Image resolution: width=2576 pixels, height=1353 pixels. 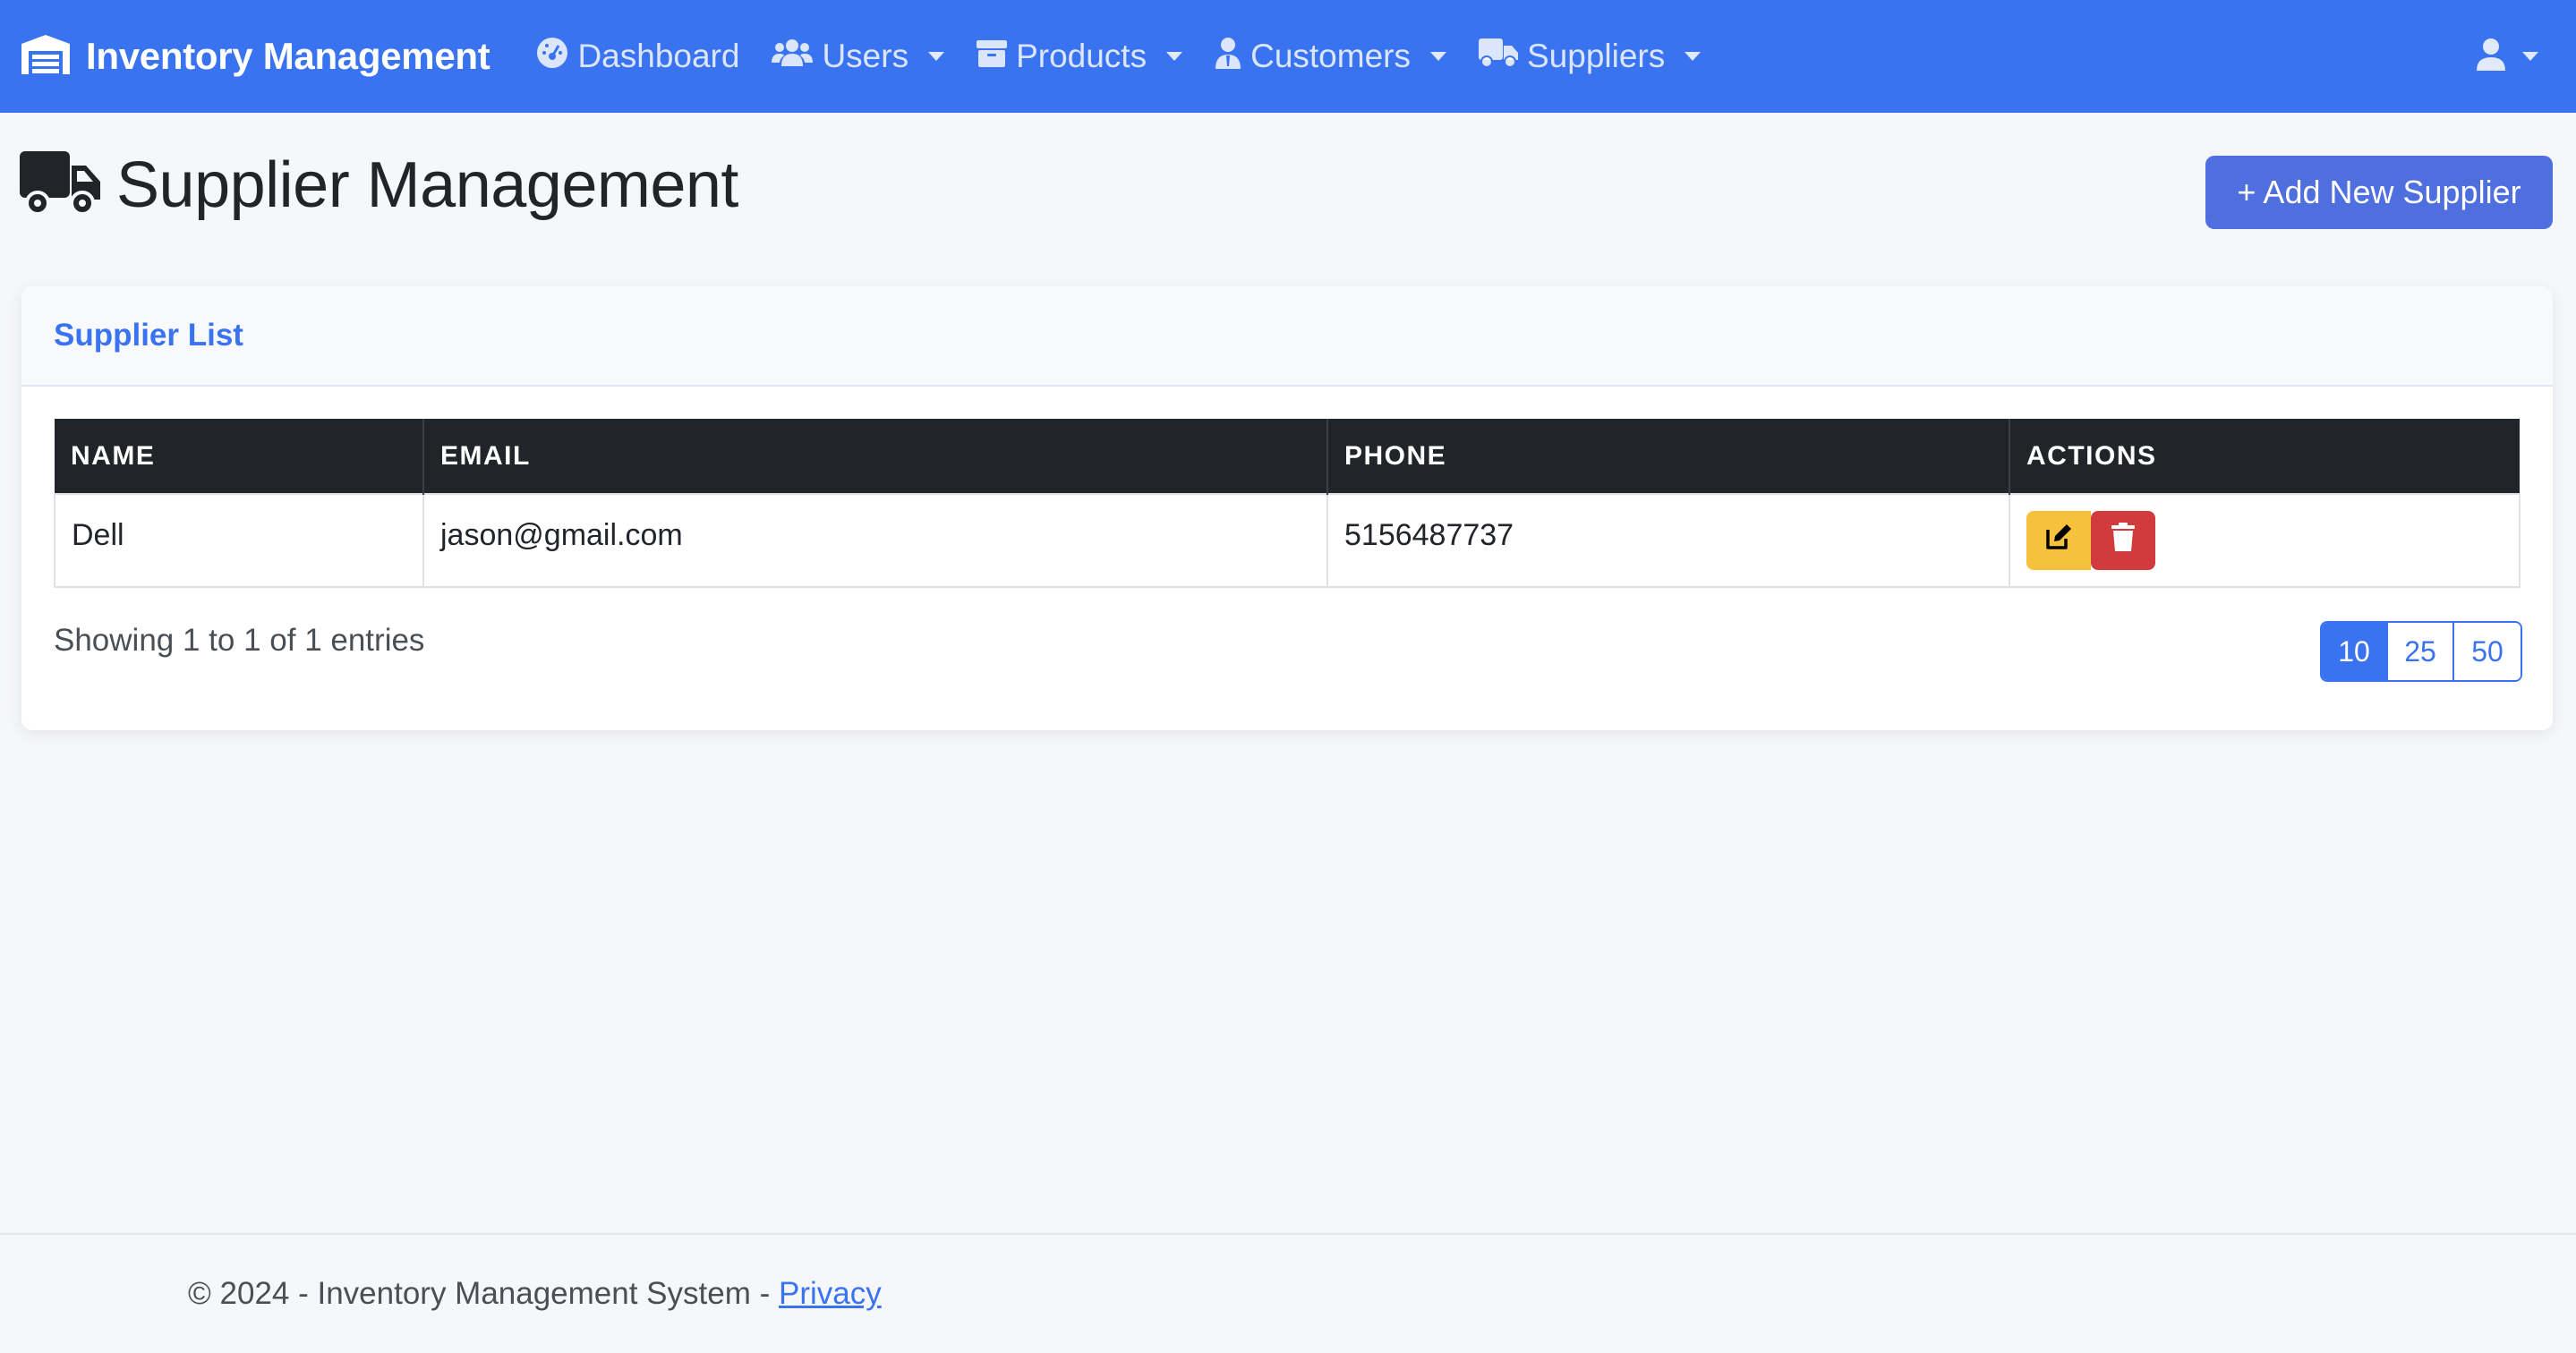 What do you see at coordinates (46, 57) in the screenshot?
I see `warehouse-icon` at bounding box center [46, 57].